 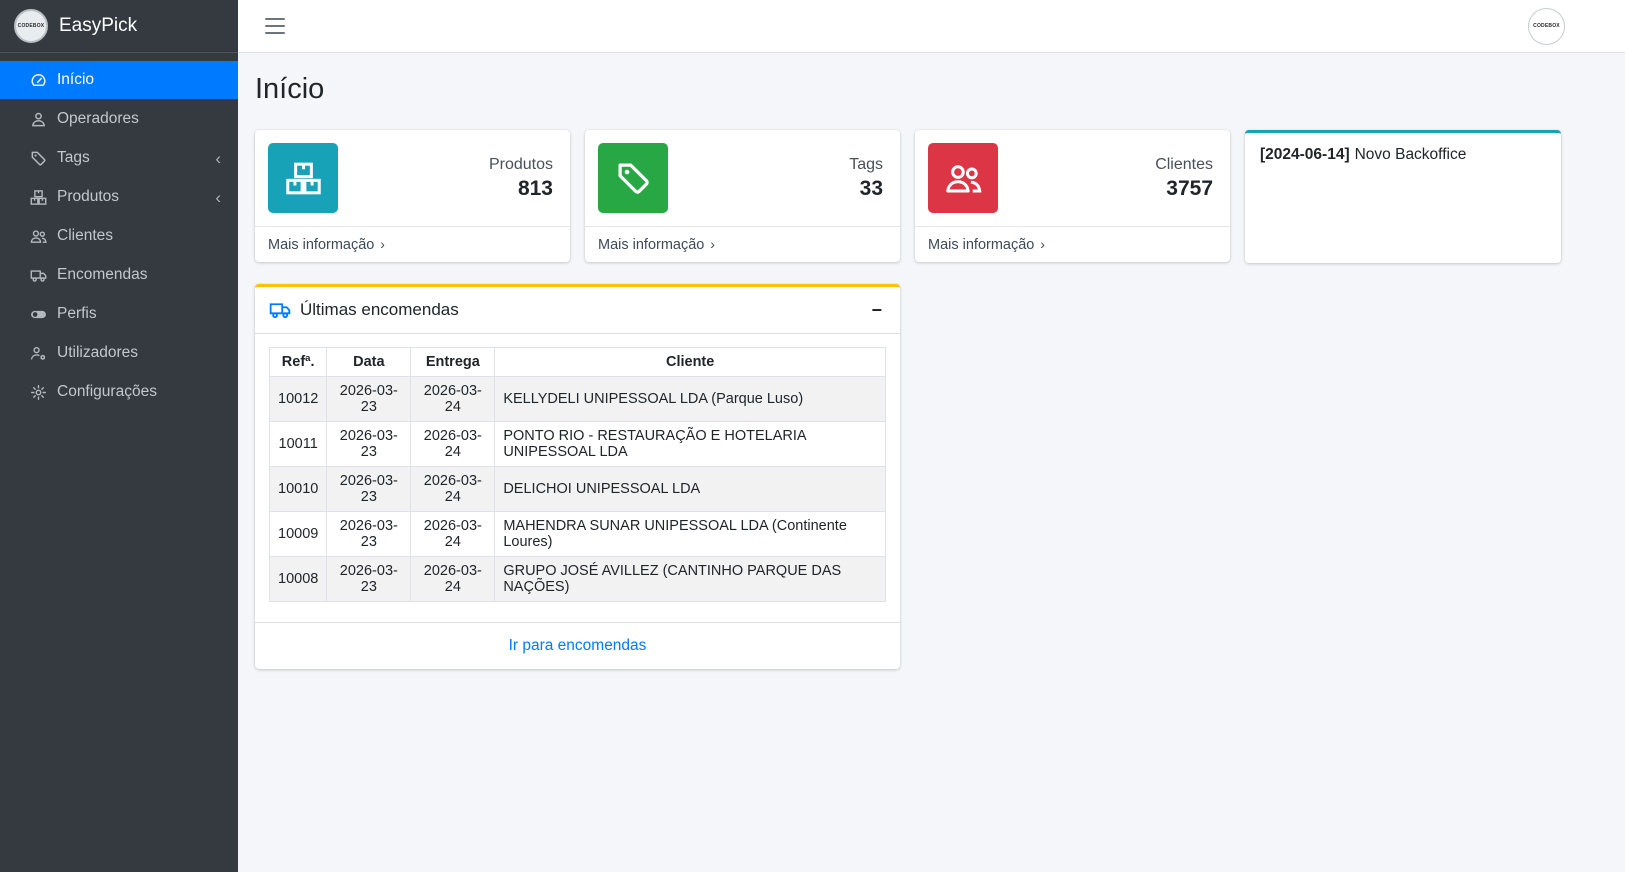 I want to click on brand-logo-text: CODEBOX, so click(x=31, y=26).